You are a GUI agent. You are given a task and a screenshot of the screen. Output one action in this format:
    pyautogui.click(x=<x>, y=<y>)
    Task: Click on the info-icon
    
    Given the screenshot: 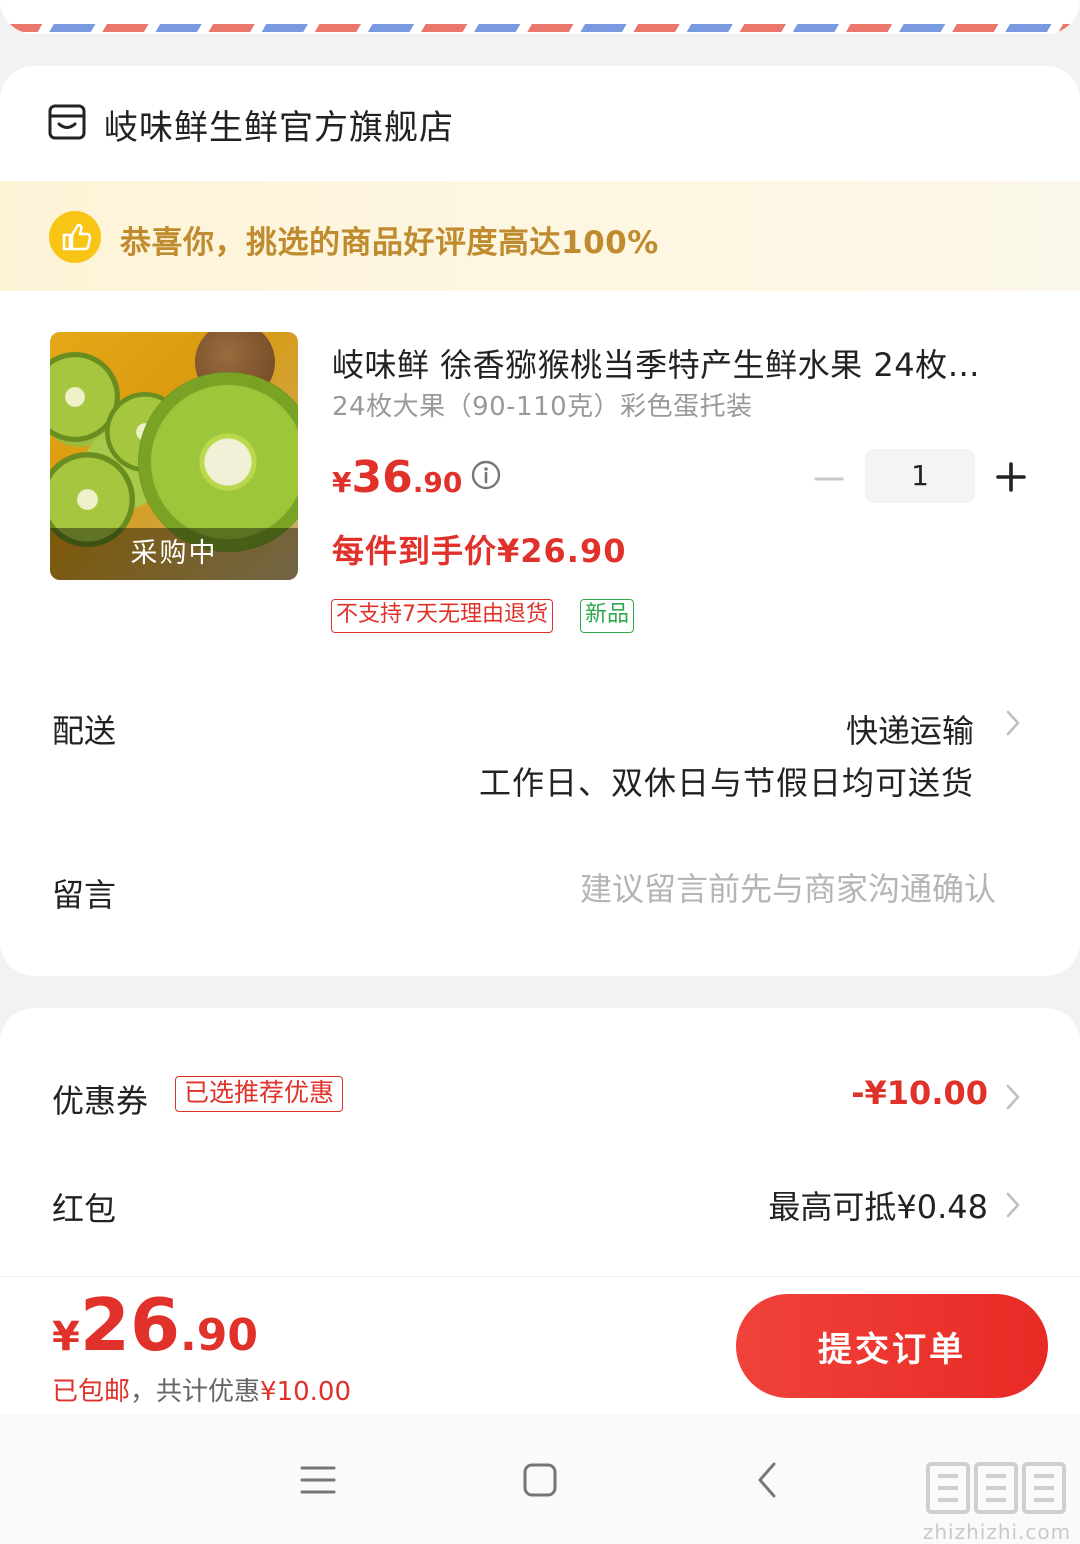 What is the action you would take?
    pyautogui.click(x=486, y=475)
    